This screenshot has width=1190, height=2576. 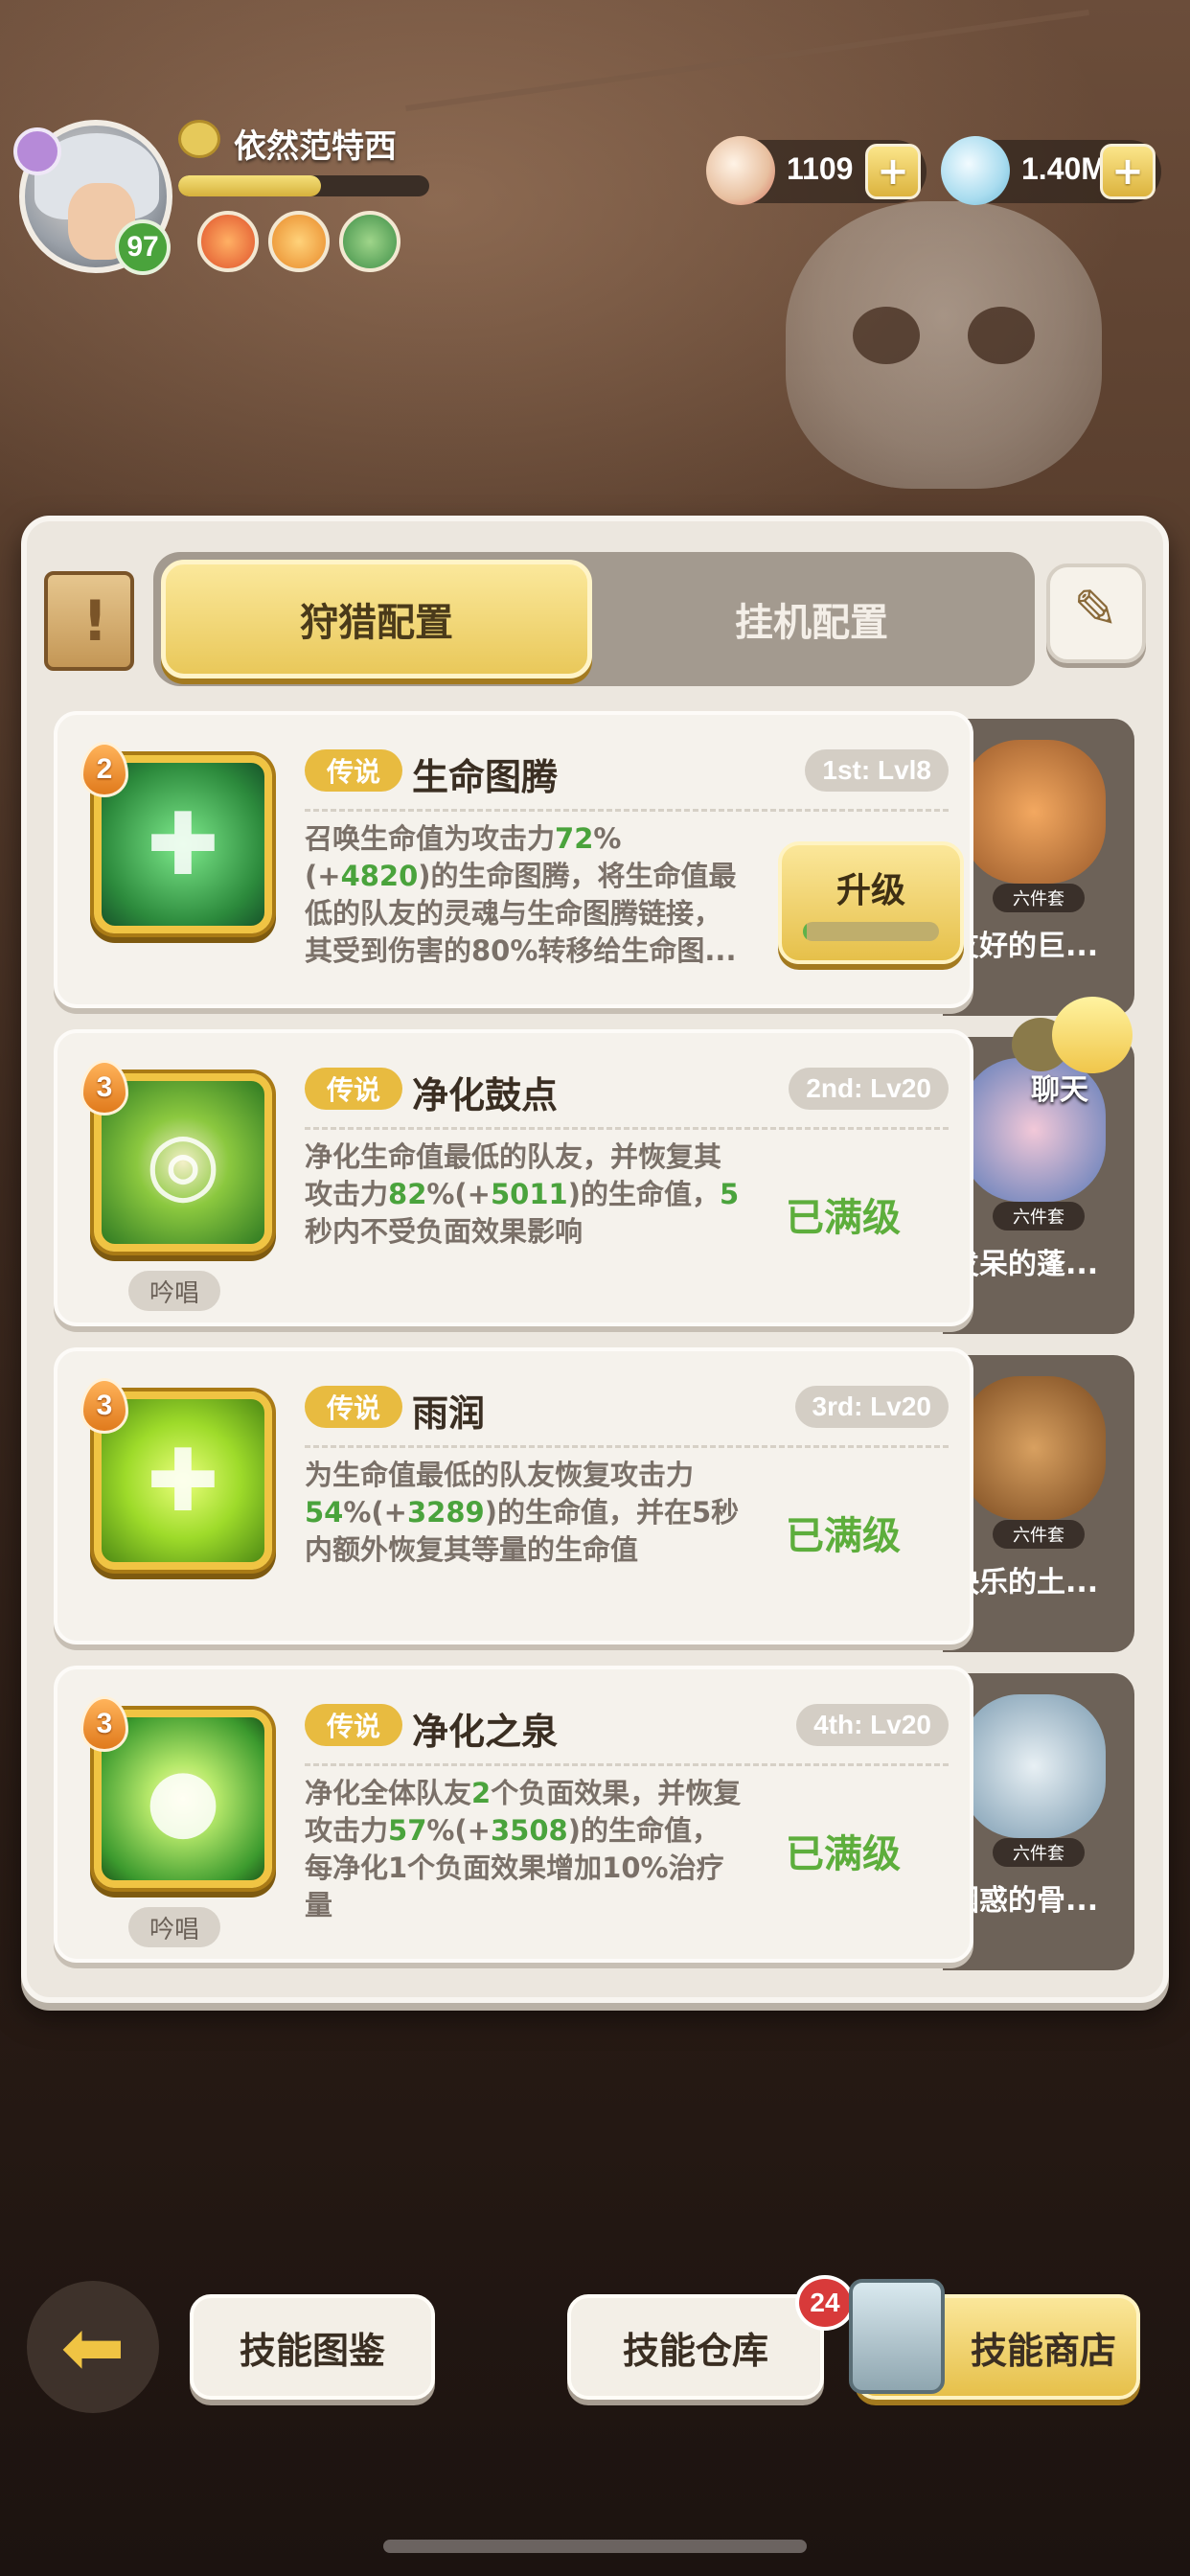 What do you see at coordinates (143, 247) in the screenshot?
I see `player-level-badge: 97` at bounding box center [143, 247].